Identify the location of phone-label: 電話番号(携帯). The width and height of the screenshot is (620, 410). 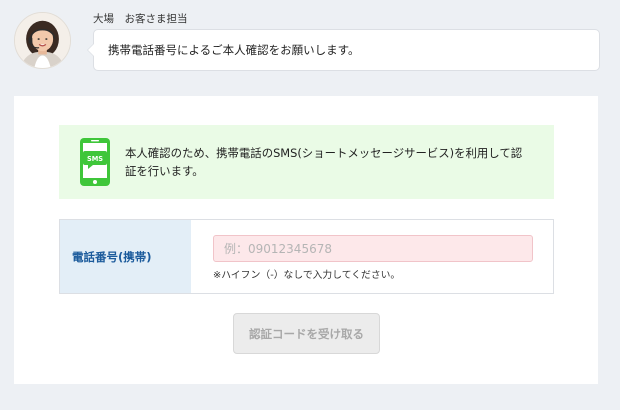
(112, 256).